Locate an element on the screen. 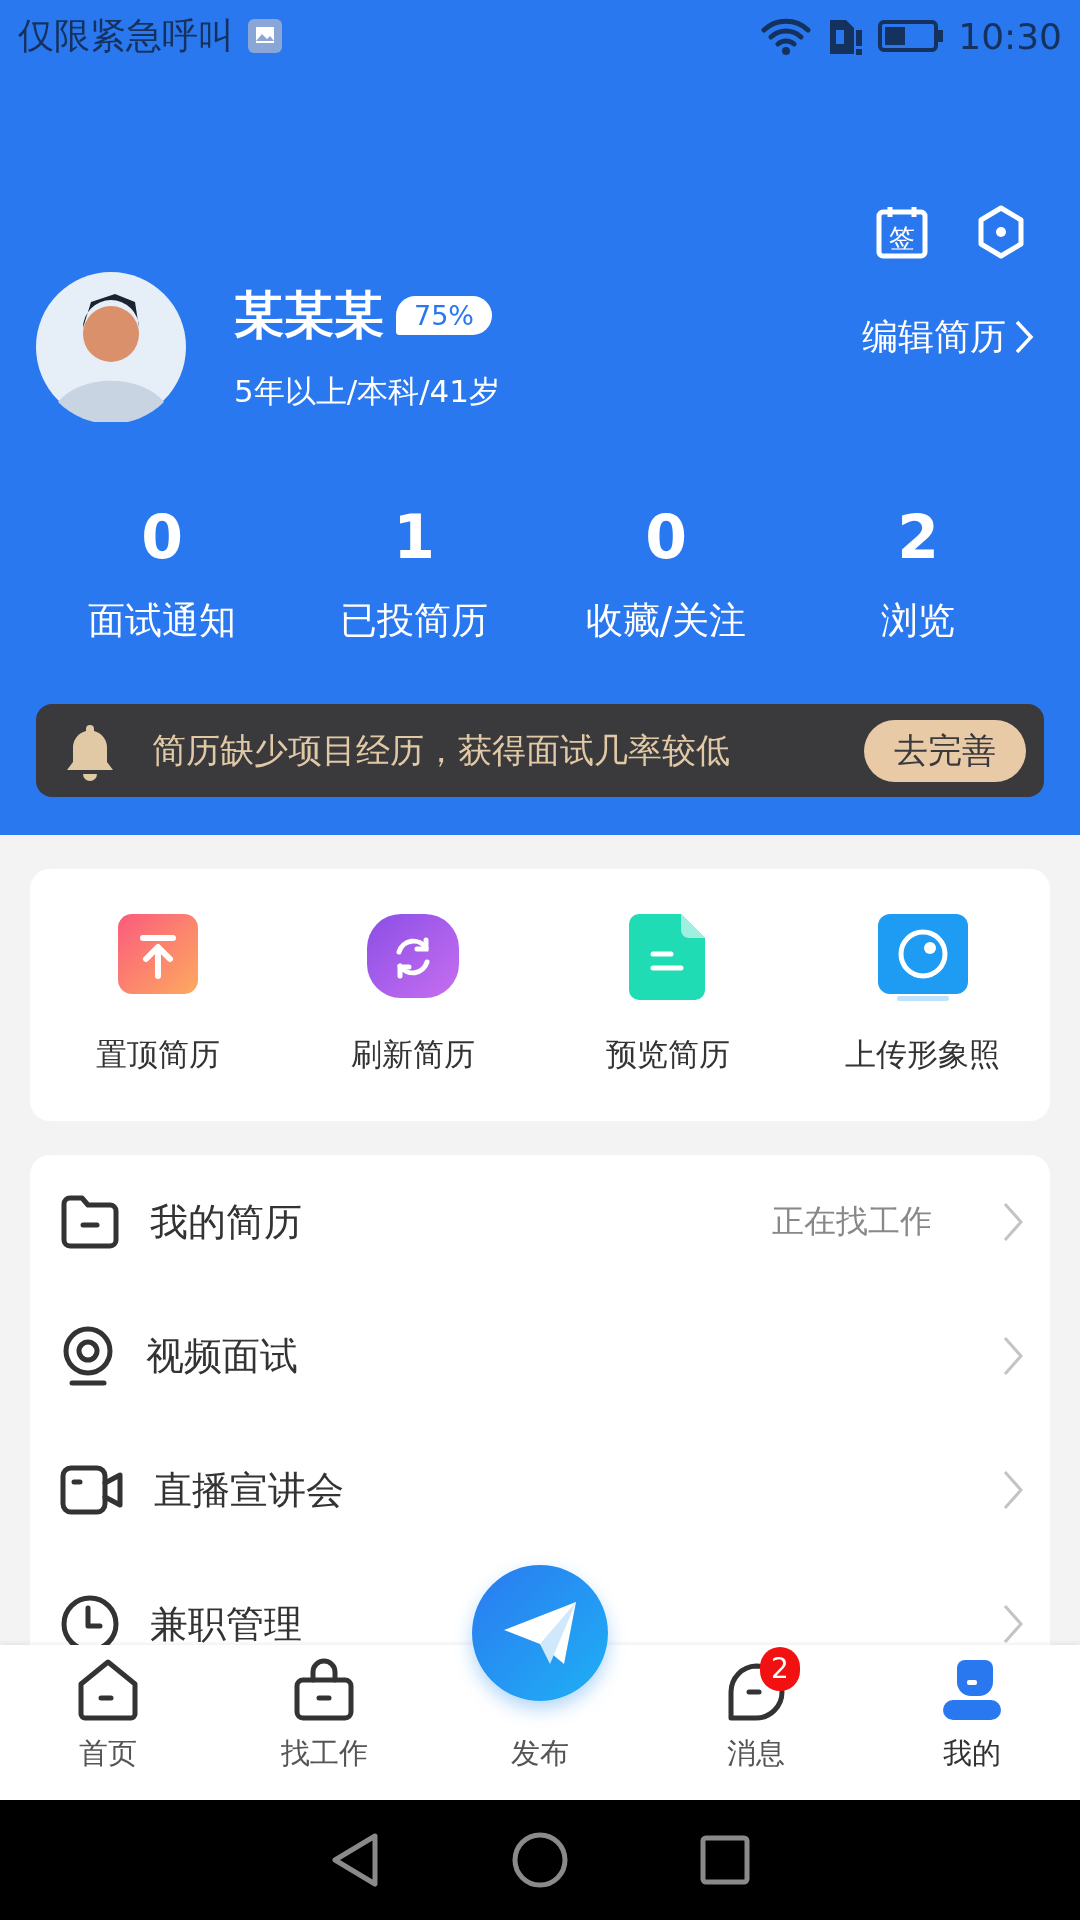 The height and width of the screenshot is (1920, 1080). menu-label: 直播宣讲会 is located at coordinates (249, 1490).